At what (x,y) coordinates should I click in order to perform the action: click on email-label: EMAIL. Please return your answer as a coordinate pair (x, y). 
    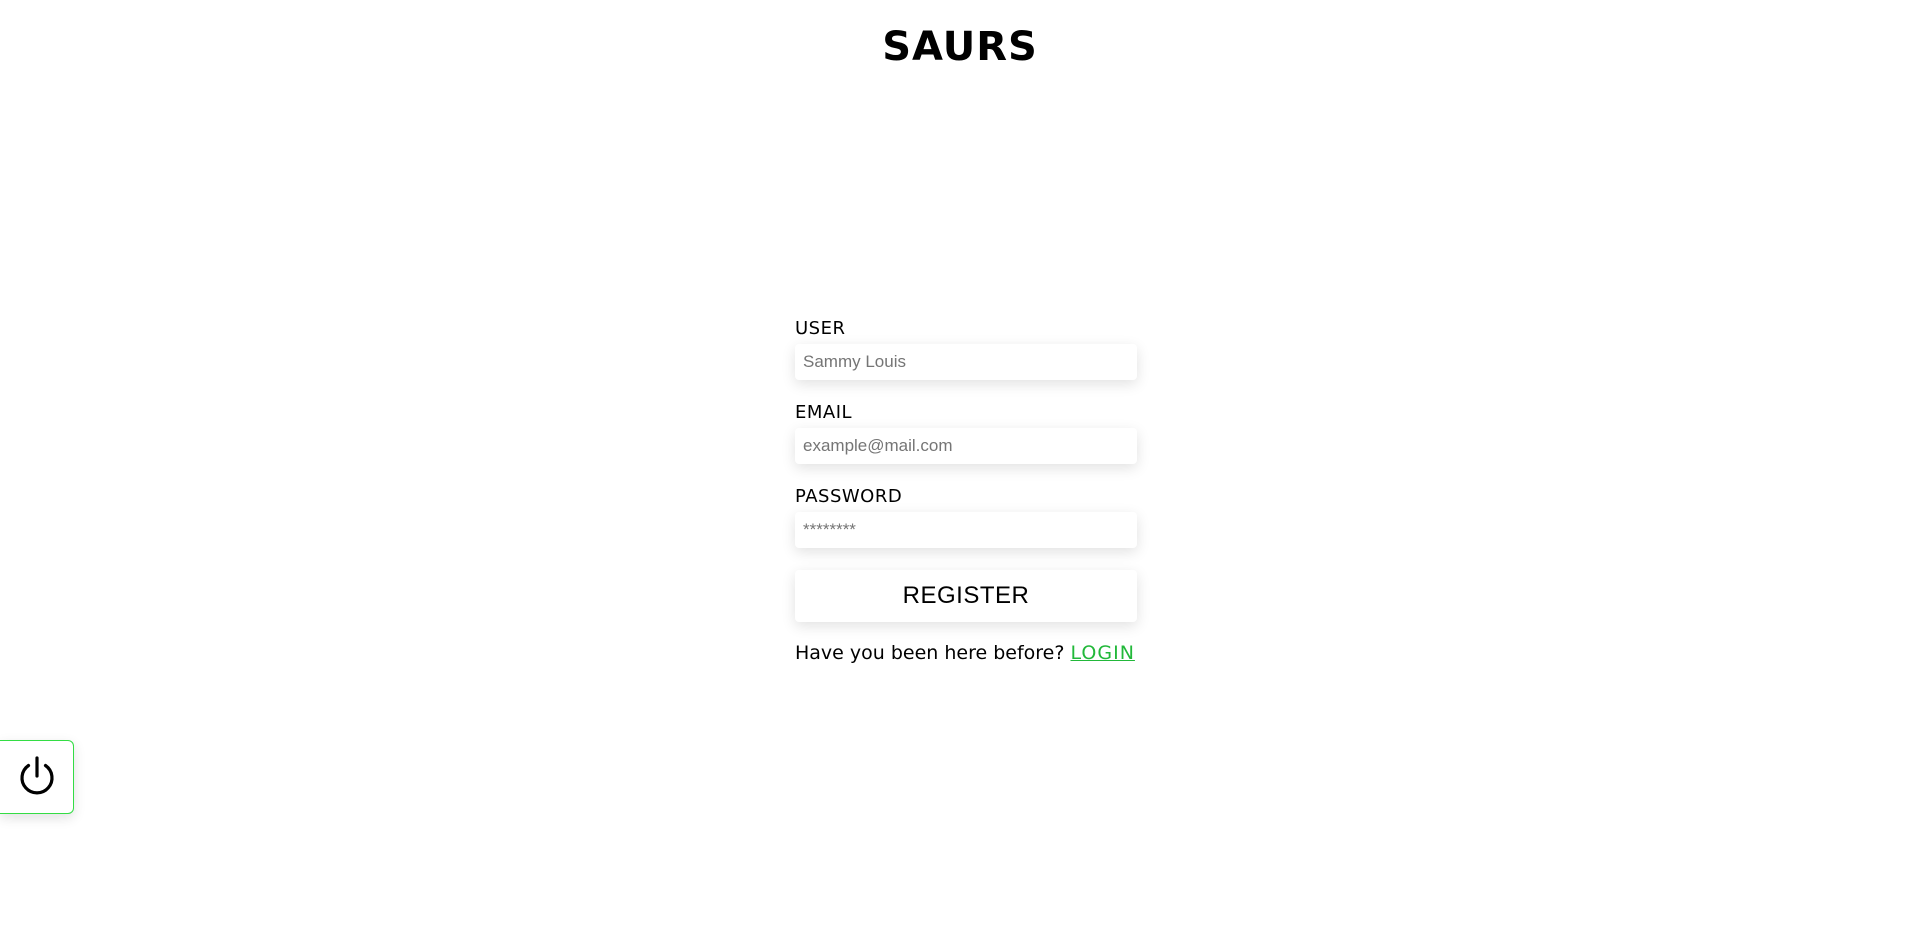
    Looking at the image, I should click on (824, 412).